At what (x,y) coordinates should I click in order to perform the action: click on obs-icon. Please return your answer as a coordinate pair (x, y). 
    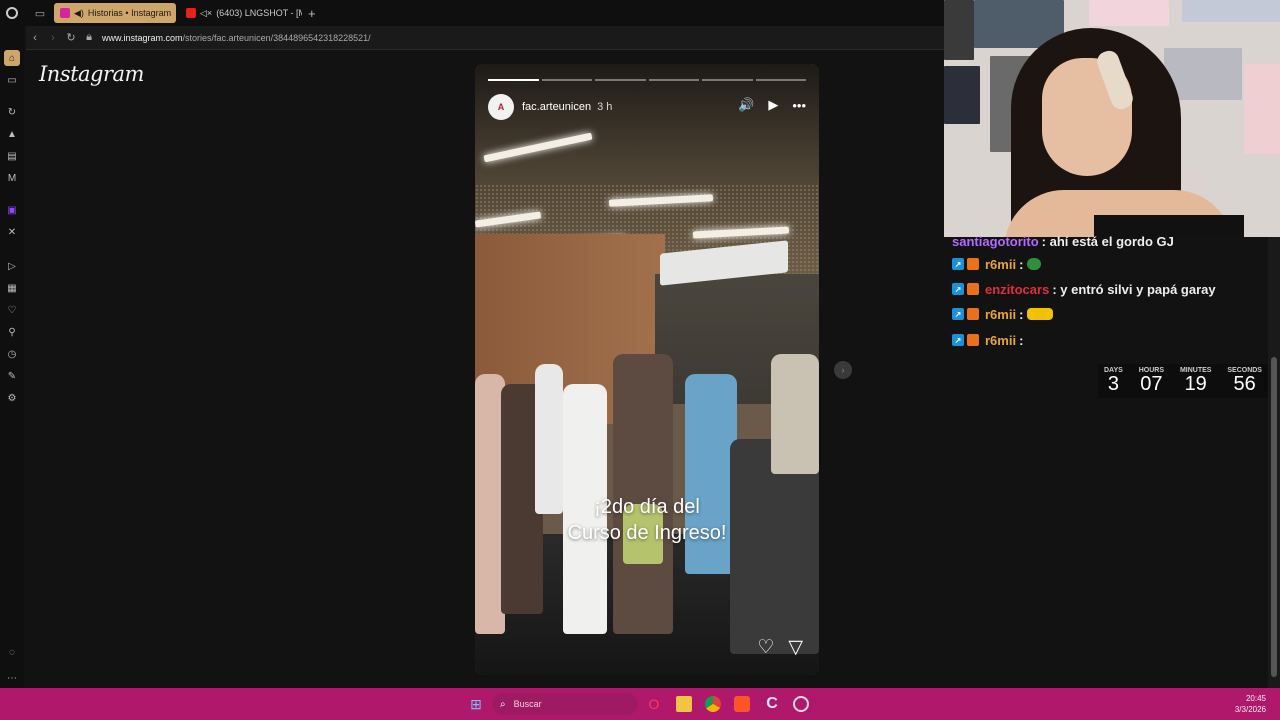
    Looking at the image, I should click on (801, 704).